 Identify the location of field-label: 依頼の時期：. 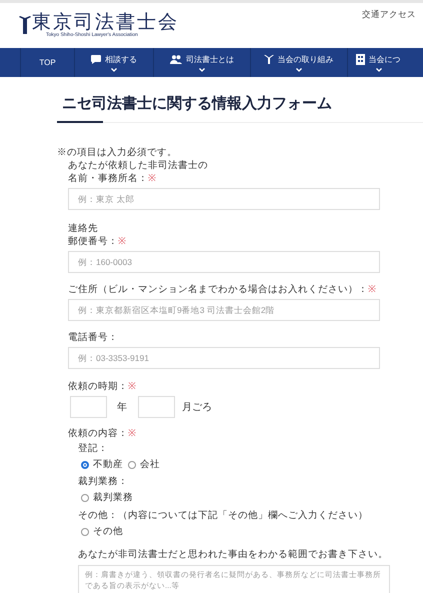
(98, 386).